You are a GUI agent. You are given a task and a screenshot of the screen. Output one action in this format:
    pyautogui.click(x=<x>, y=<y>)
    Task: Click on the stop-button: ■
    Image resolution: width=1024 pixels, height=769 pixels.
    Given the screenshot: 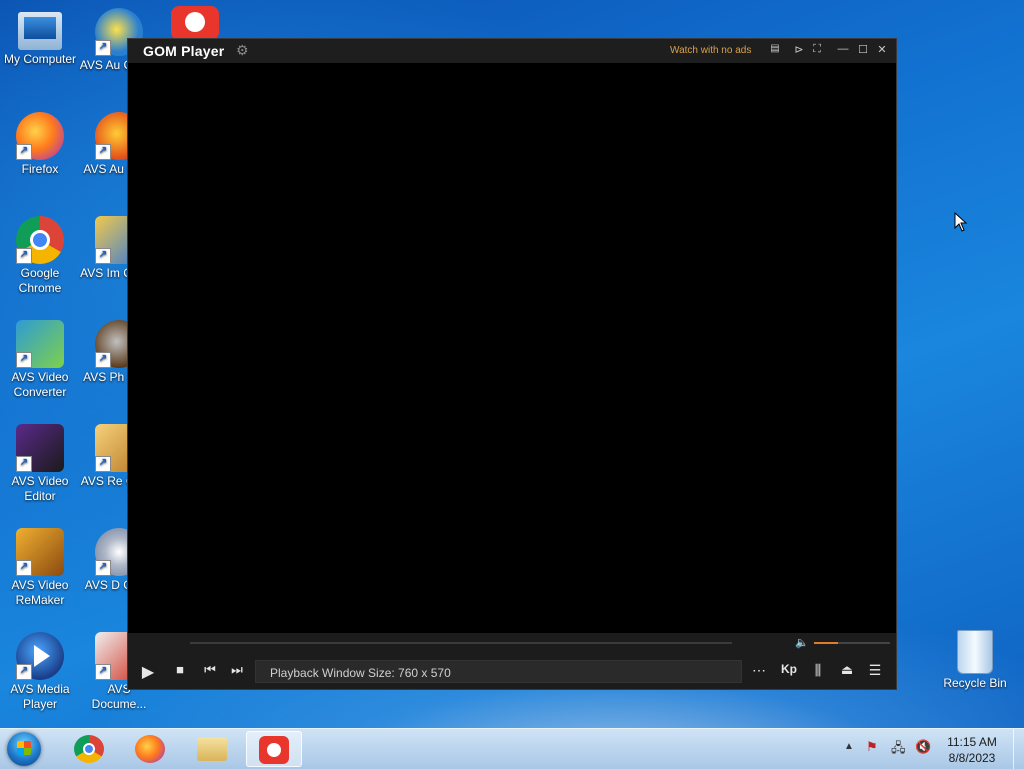 What is the action you would take?
    pyautogui.click(x=180, y=669)
    